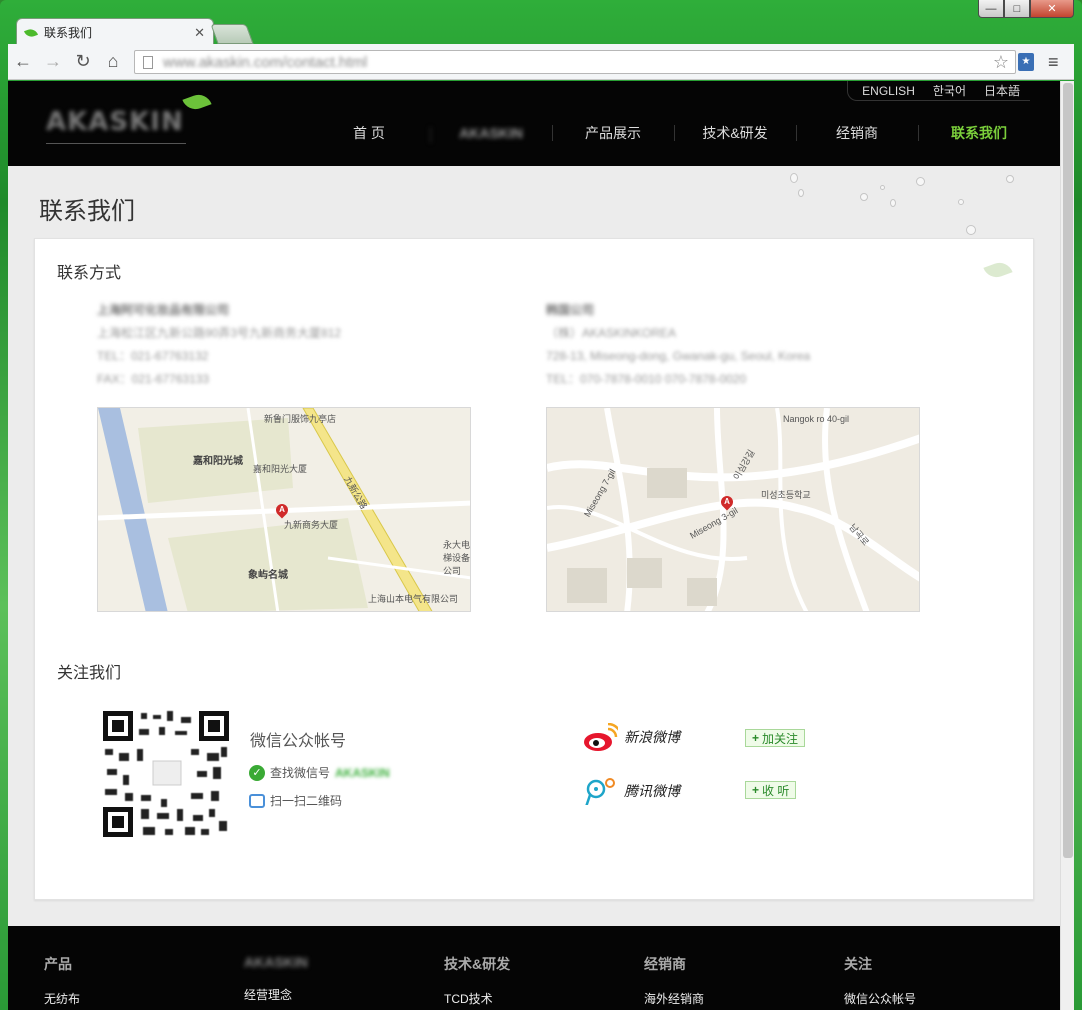  I want to click on scan-icon, so click(257, 800).